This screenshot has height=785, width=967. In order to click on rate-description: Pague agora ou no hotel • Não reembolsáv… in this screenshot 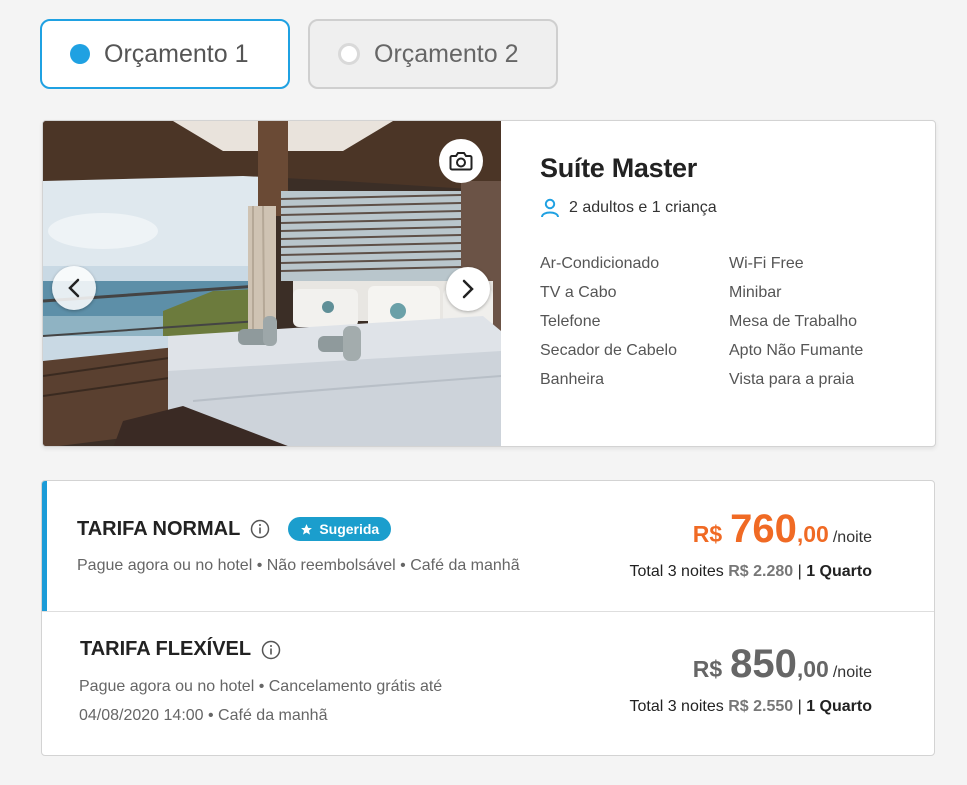, I will do `click(298, 565)`.